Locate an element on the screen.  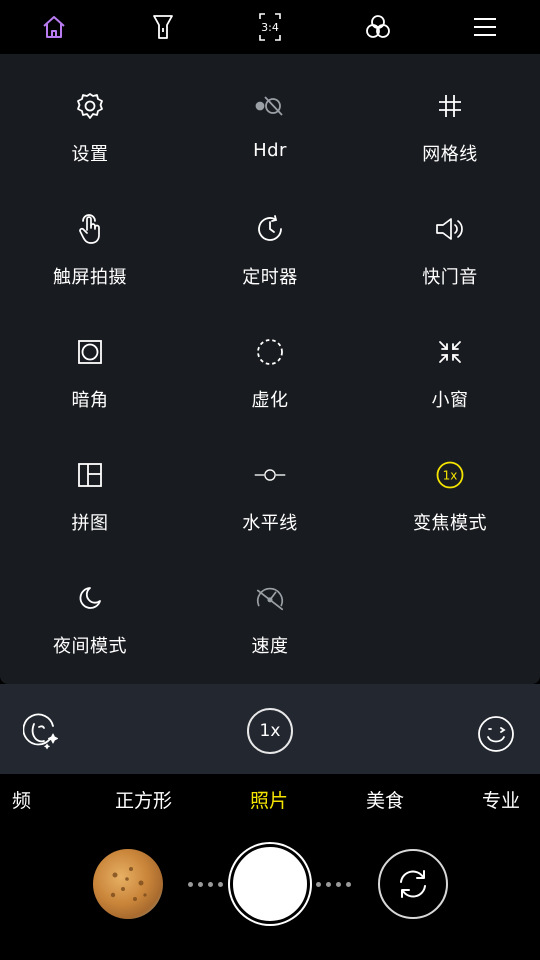
beauty-icon is located at coordinates (42, 732).